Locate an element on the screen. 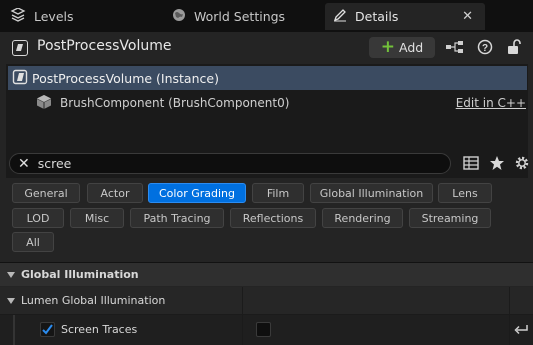 This screenshot has height=345, width=533. tab-bar: Levels World Settings Details ✕ is located at coordinates (266, 16).